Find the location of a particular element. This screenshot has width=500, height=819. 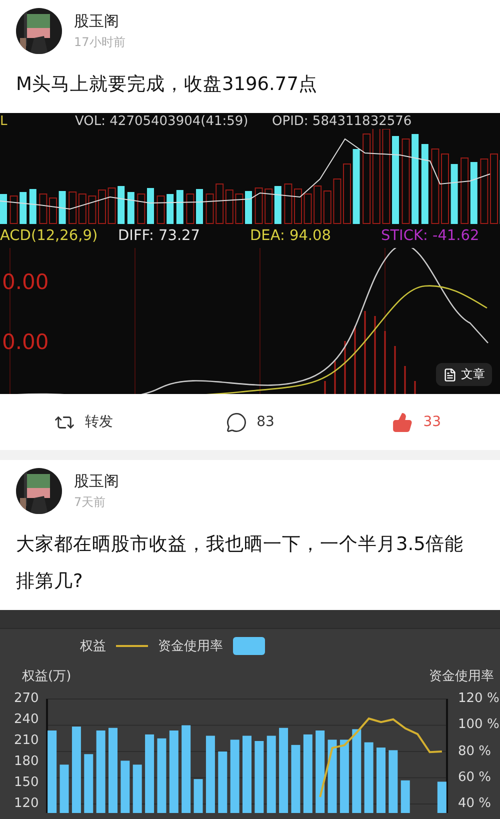

indicator-label: DEA: 94.08 is located at coordinates (291, 236).